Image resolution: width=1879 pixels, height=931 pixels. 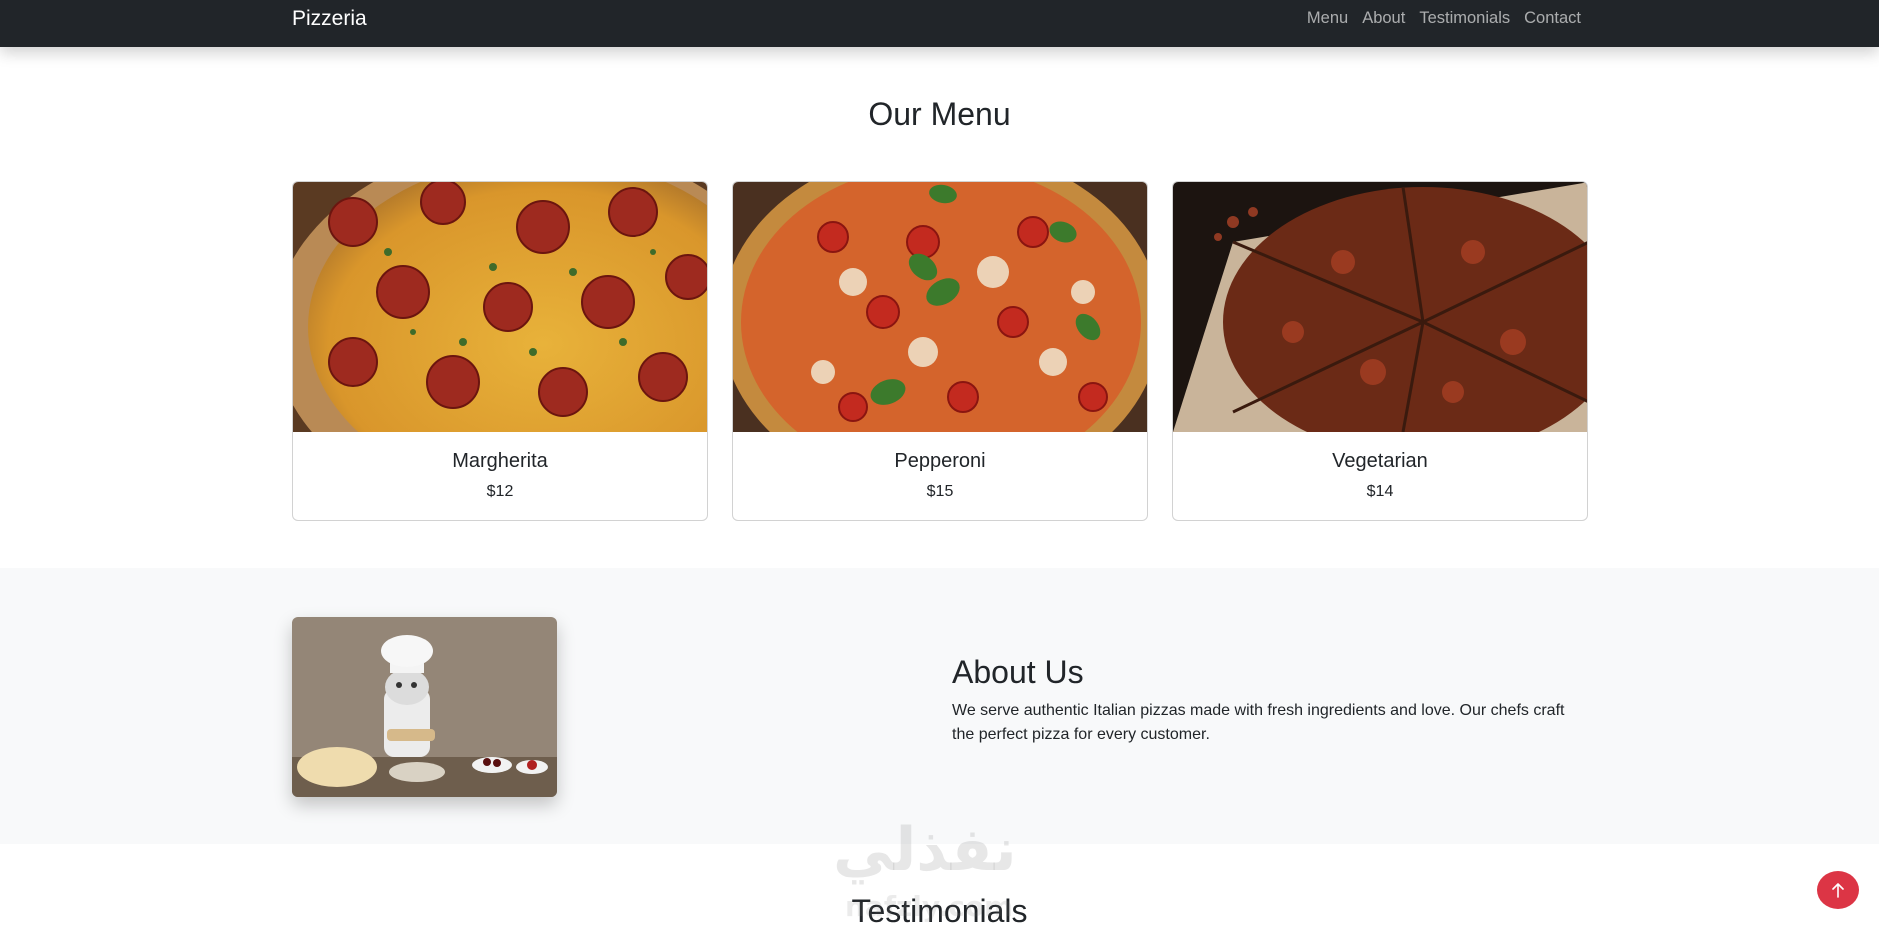 I want to click on about-section-title: About Us, so click(x=1018, y=672).